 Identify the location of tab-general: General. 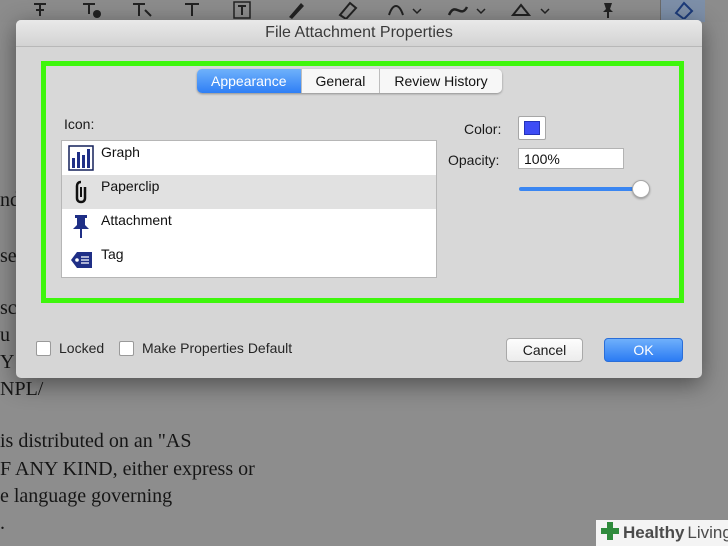
(341, 81).